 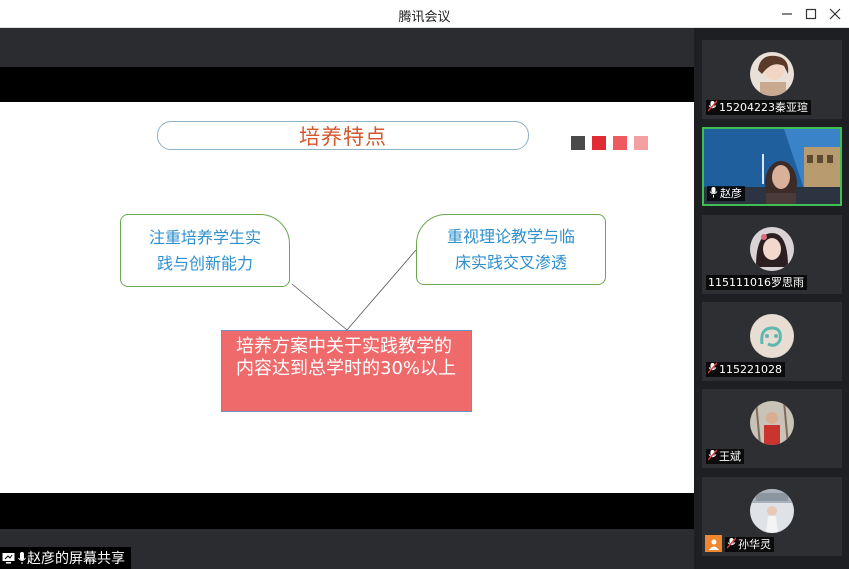 What do you see at coordinates (713, 543) in the screenshot?
I see `camera-off-person-icon` at bounding box center [713, 543].